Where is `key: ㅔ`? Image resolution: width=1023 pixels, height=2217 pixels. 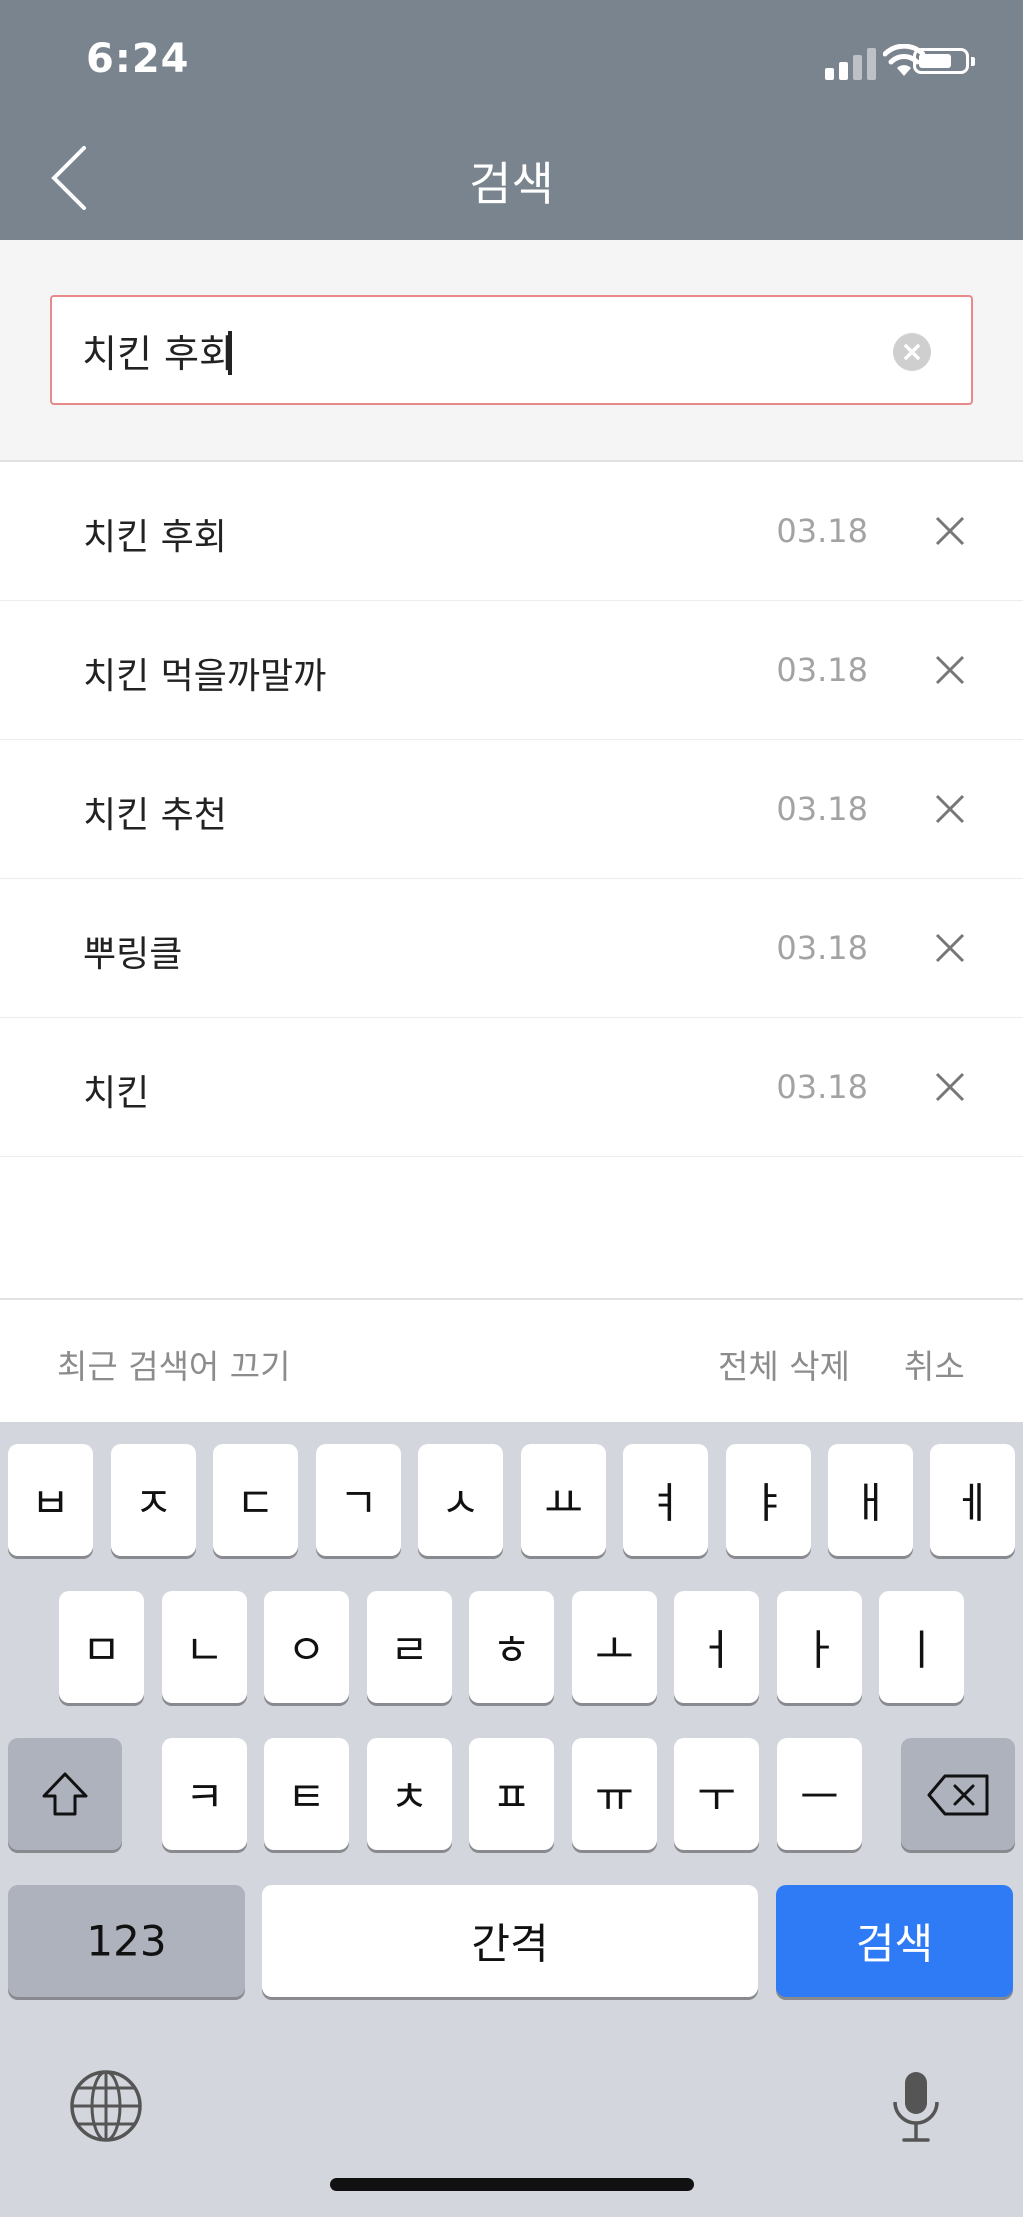
key: ㅔ is located at coordinates (972, 1500).